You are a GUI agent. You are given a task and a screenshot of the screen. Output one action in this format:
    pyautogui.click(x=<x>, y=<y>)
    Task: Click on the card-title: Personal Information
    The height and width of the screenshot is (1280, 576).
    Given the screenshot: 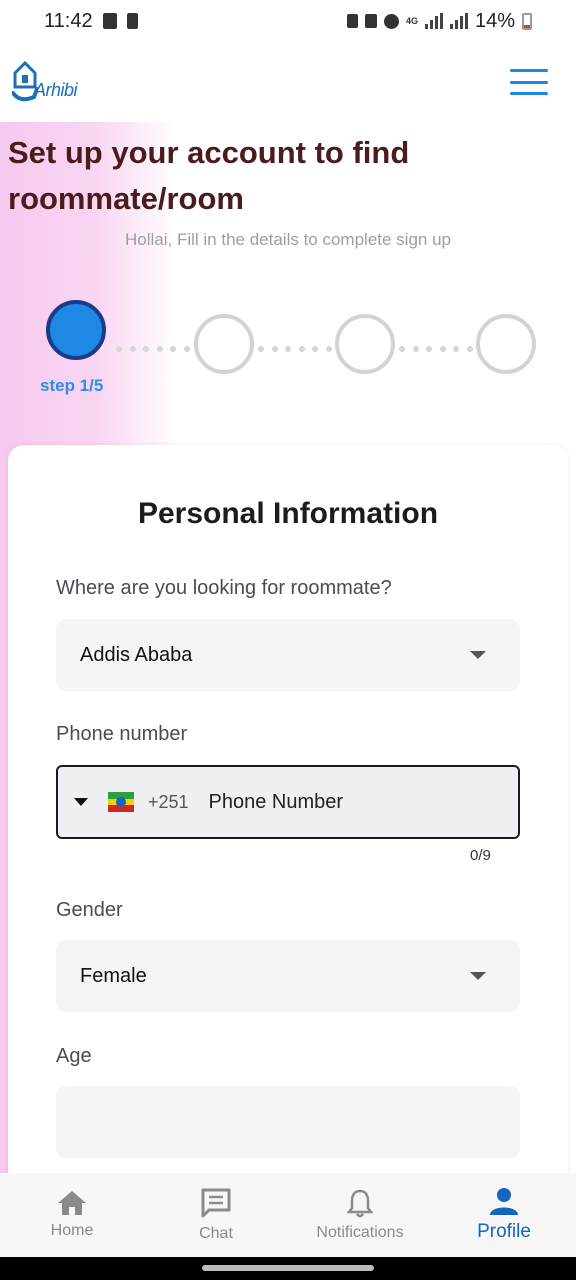 What is the action you would take?
    pyautogui.click(x=288, y=513)
    